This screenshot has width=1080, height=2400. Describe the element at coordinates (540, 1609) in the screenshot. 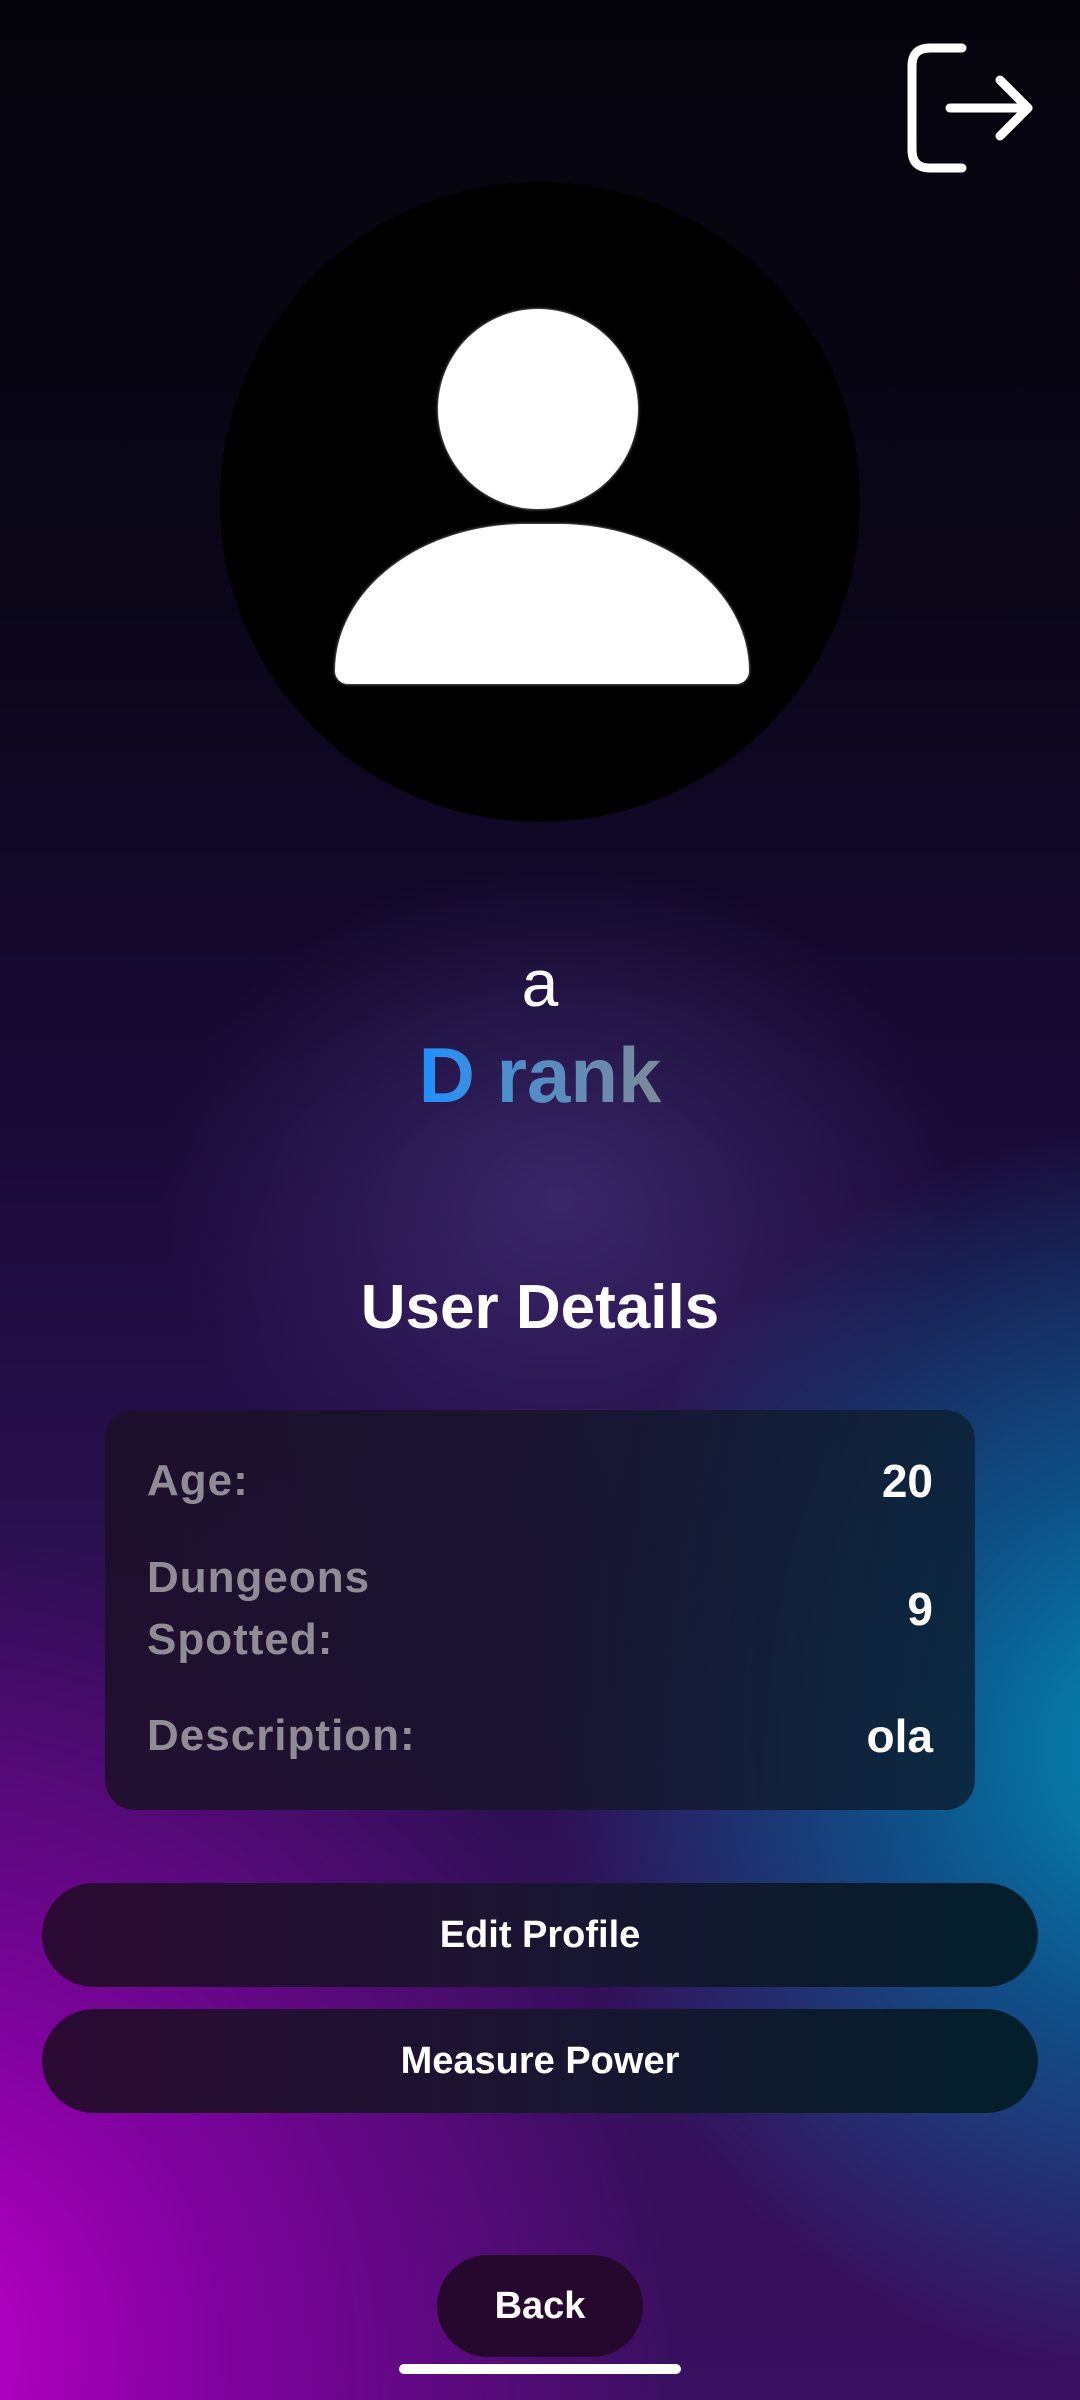

I see `detail-row-dungeons-spotted: Dungeons Spotted: 9` at that location.